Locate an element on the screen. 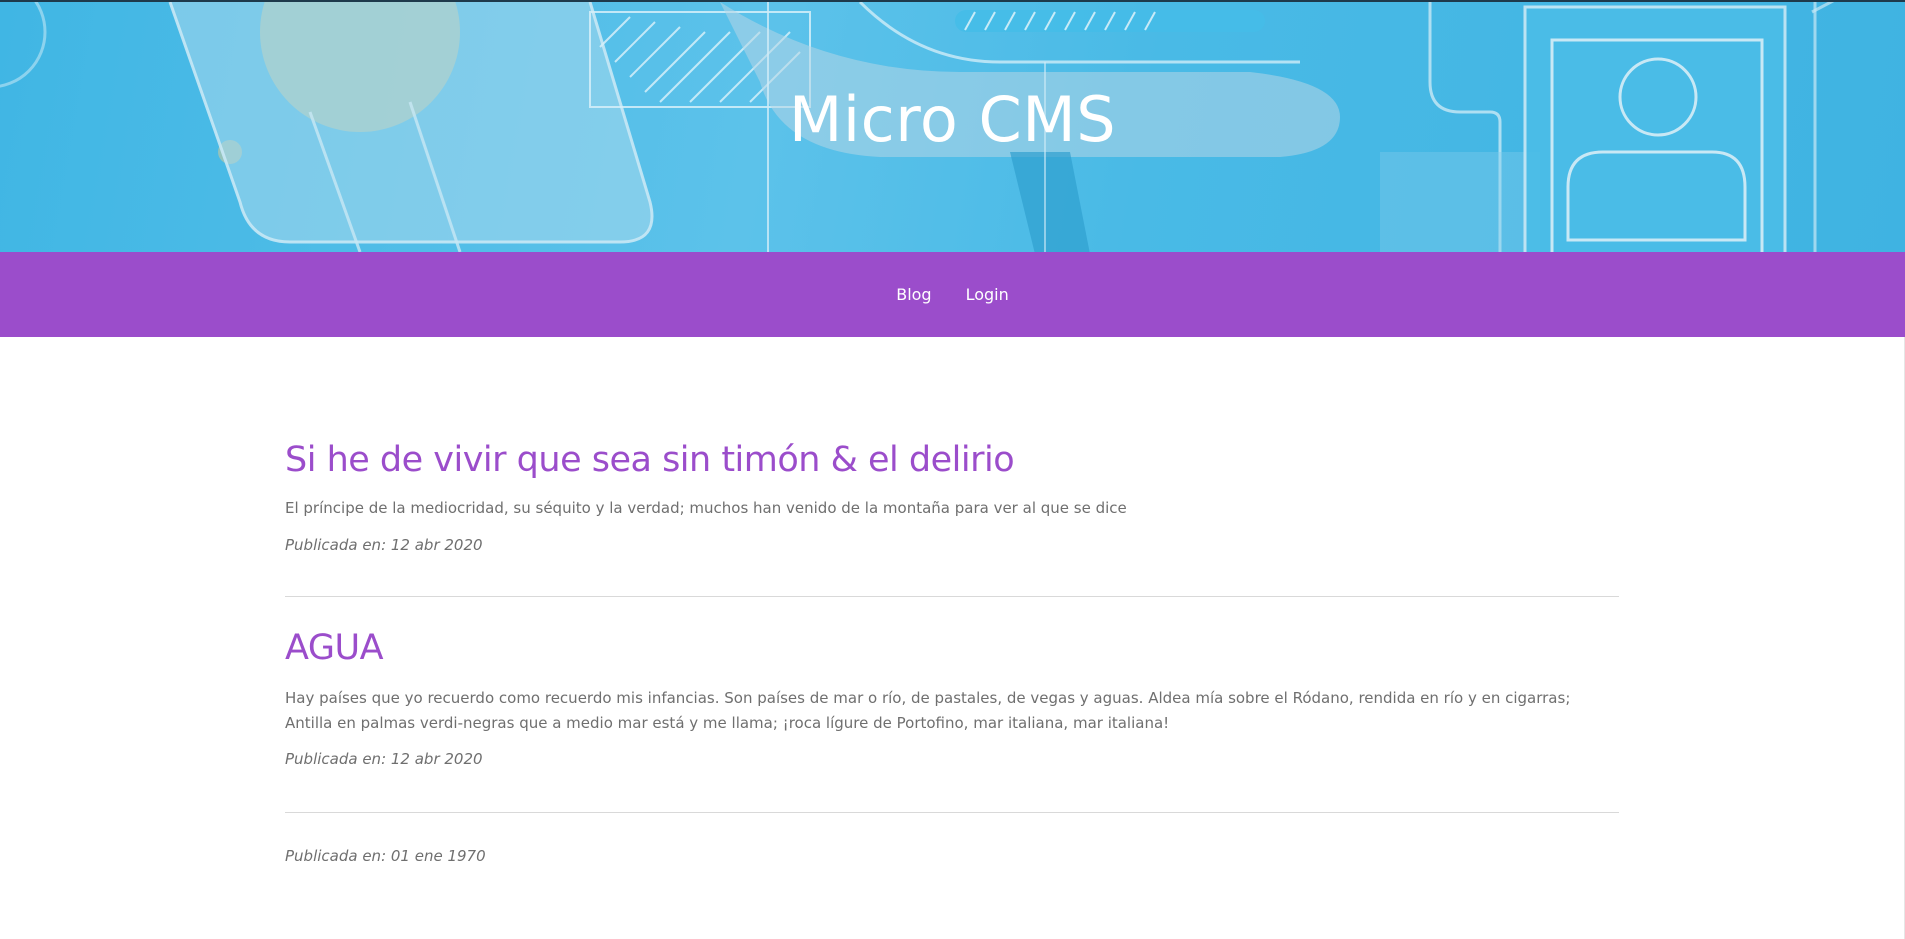 Image resolution: width=1905 pixels, height=939 pixels. nav-link-login: Login is located at coordinates (987, 294).